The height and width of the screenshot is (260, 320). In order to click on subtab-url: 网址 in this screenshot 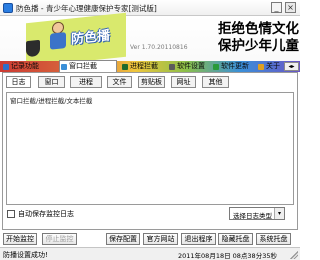, I will do `click(183, 82)`.